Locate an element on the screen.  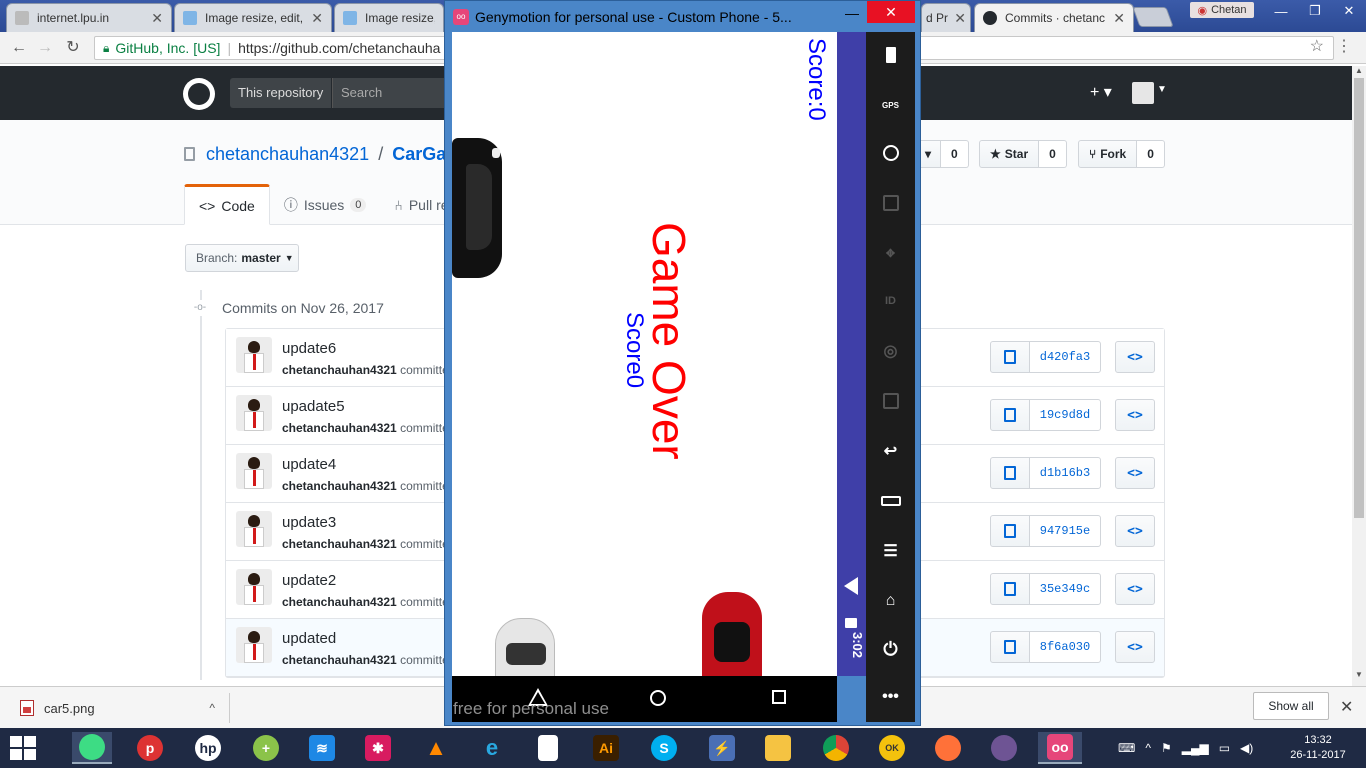
commit-sha-link: 947915e is located at coordinates (1065, 531).